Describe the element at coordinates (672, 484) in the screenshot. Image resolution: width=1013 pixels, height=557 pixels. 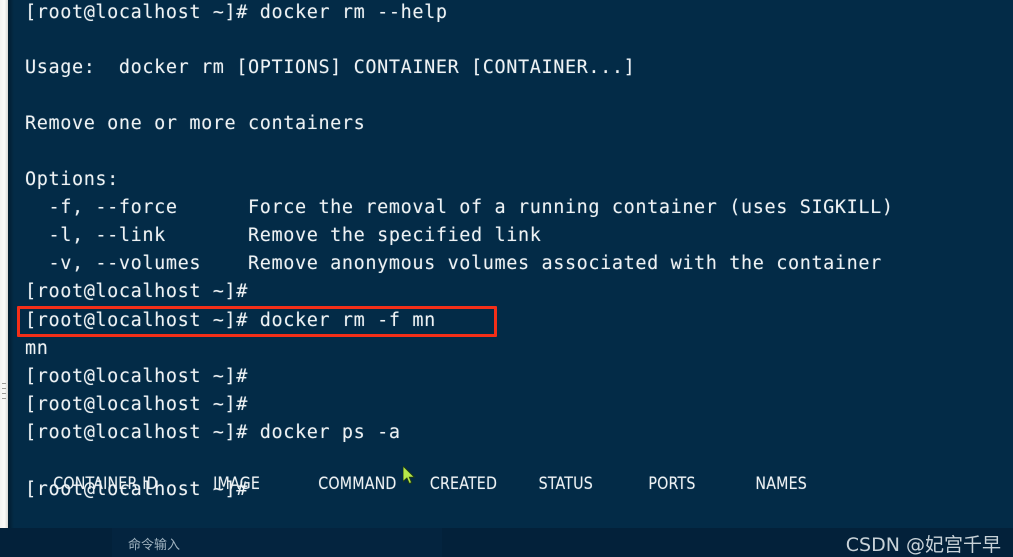
I see `ps-column-ports: PORTS` at that location.